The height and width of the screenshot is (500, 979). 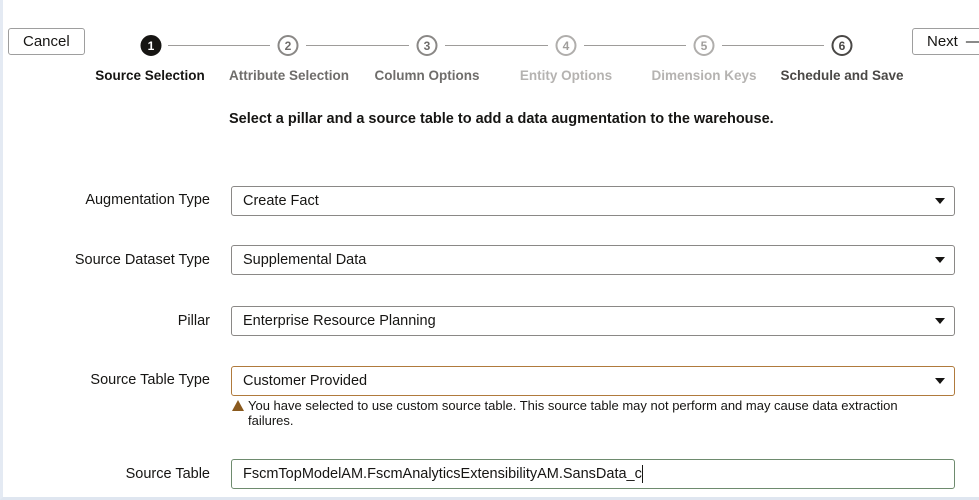 What do you see at coordinates (167, 474) in the screenshot?
I see `source-table-label: Source Table` at bounding box center [167, 474].